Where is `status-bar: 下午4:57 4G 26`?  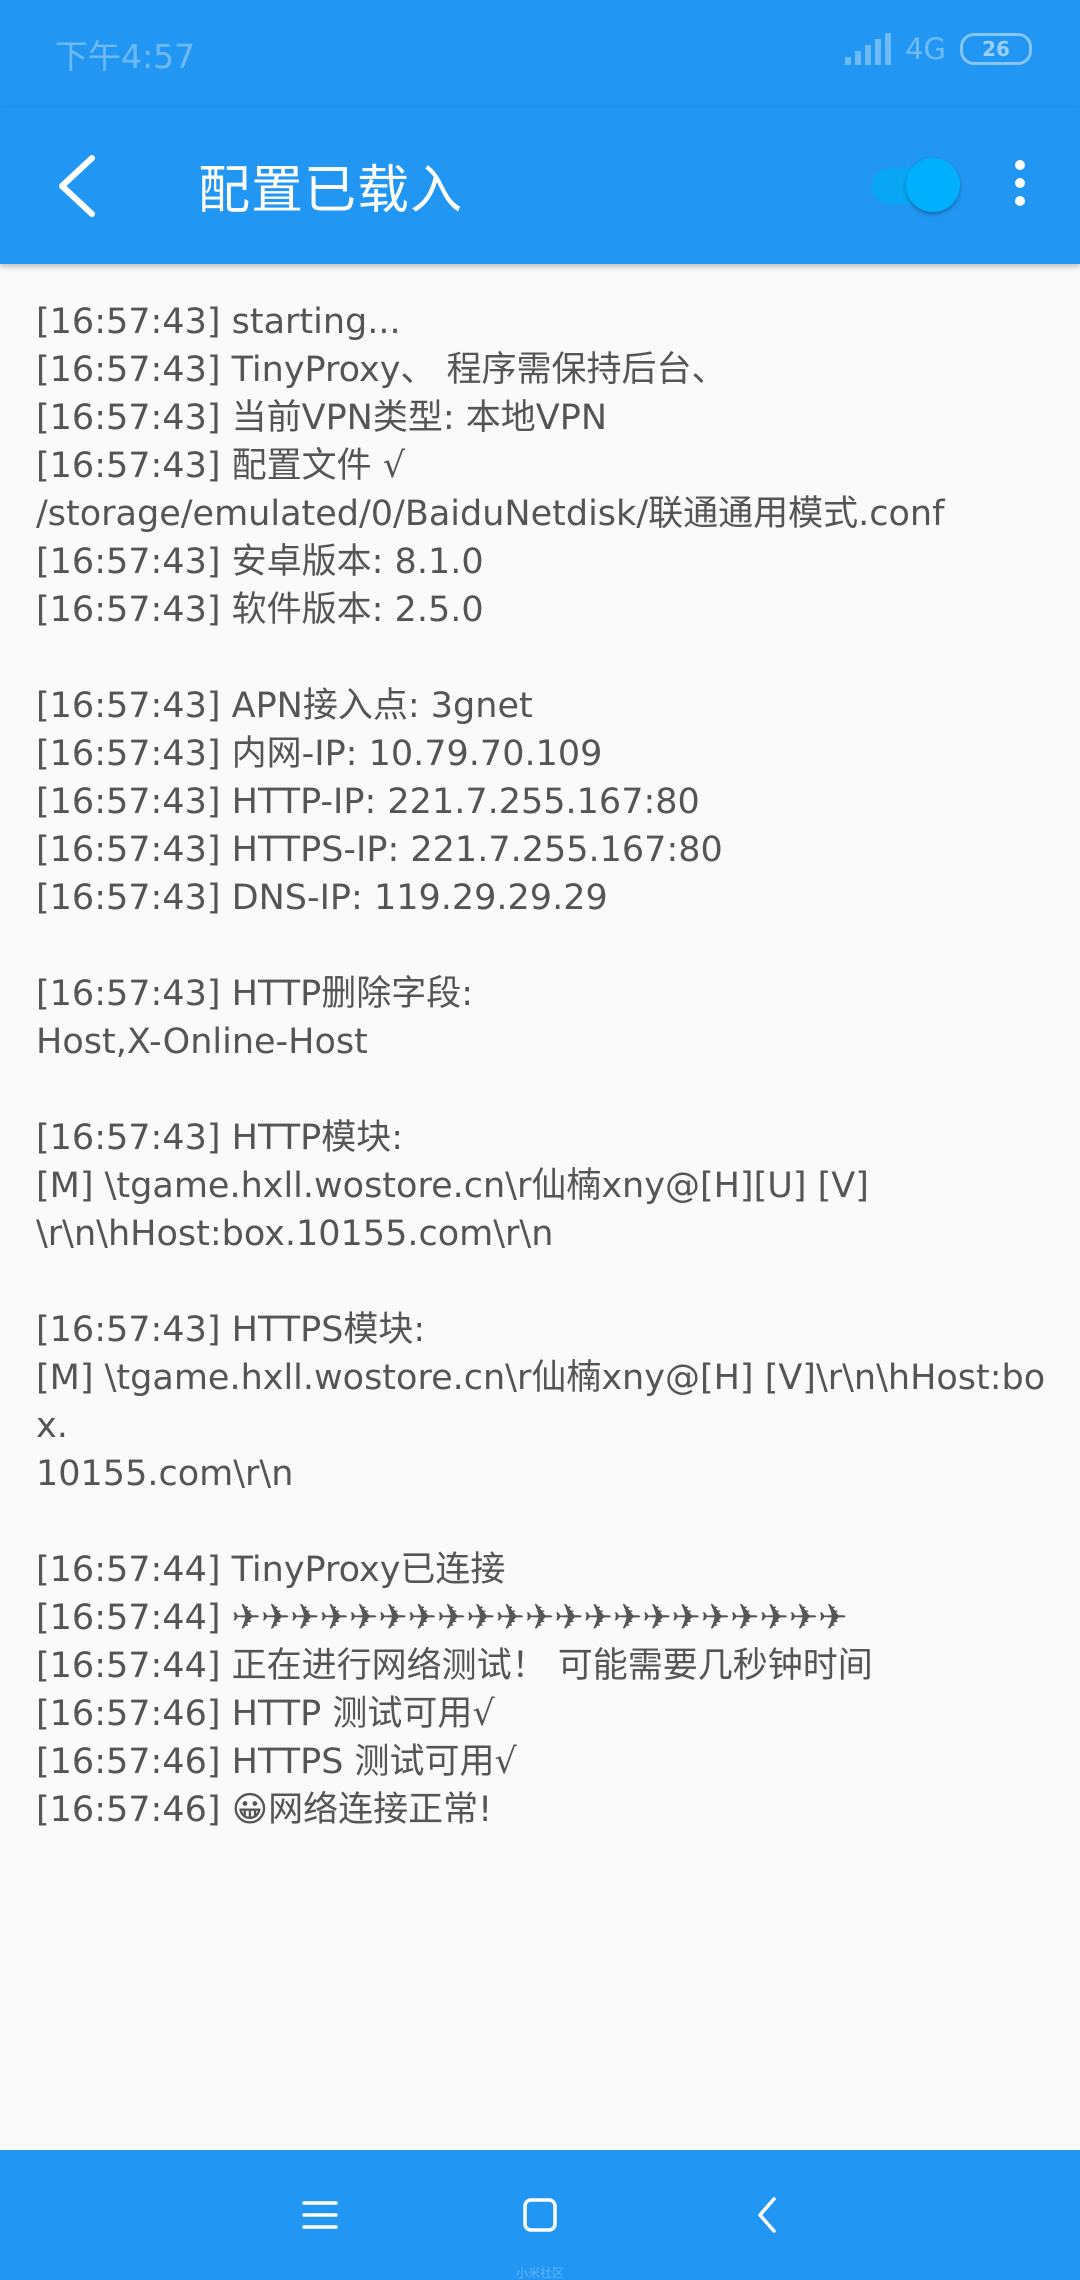 status-bar: 下午4:57 4G 26 is located at coordinates (540, 54).